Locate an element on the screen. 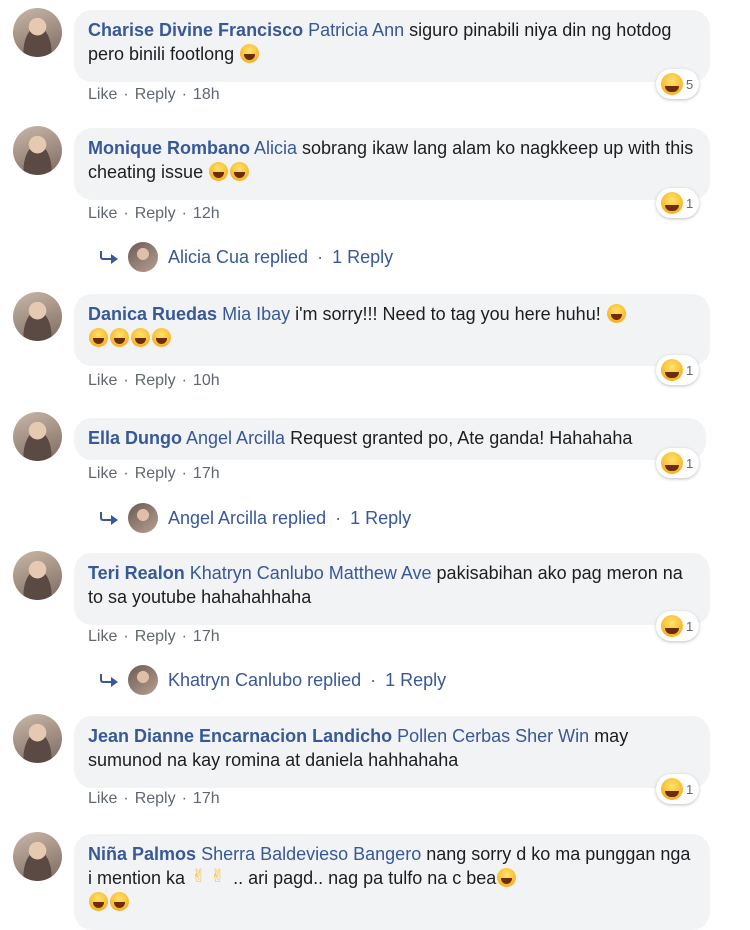 The image size is (750, 930). comment-text: Request granted po, Ate ganda! Hahahaha is located at coordinates (459, 438).